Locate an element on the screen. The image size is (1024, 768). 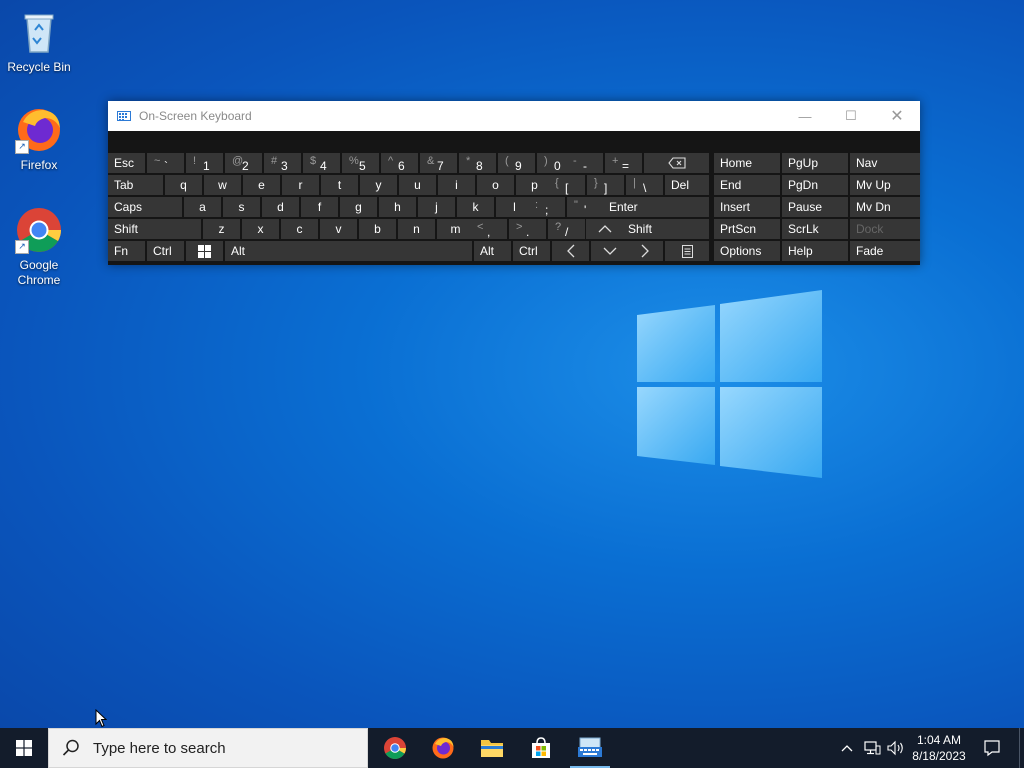
desktop-icon-firefox: ↗ Firefox is located at coordinates (39, 139).